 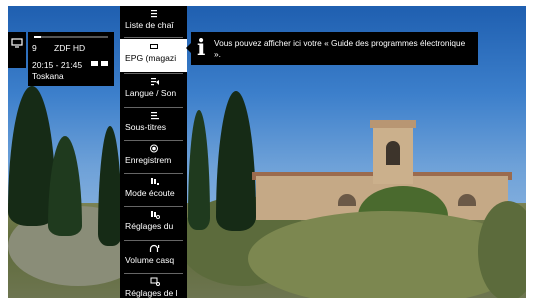 I want to click on program-flags, so click(x=99, y=63).